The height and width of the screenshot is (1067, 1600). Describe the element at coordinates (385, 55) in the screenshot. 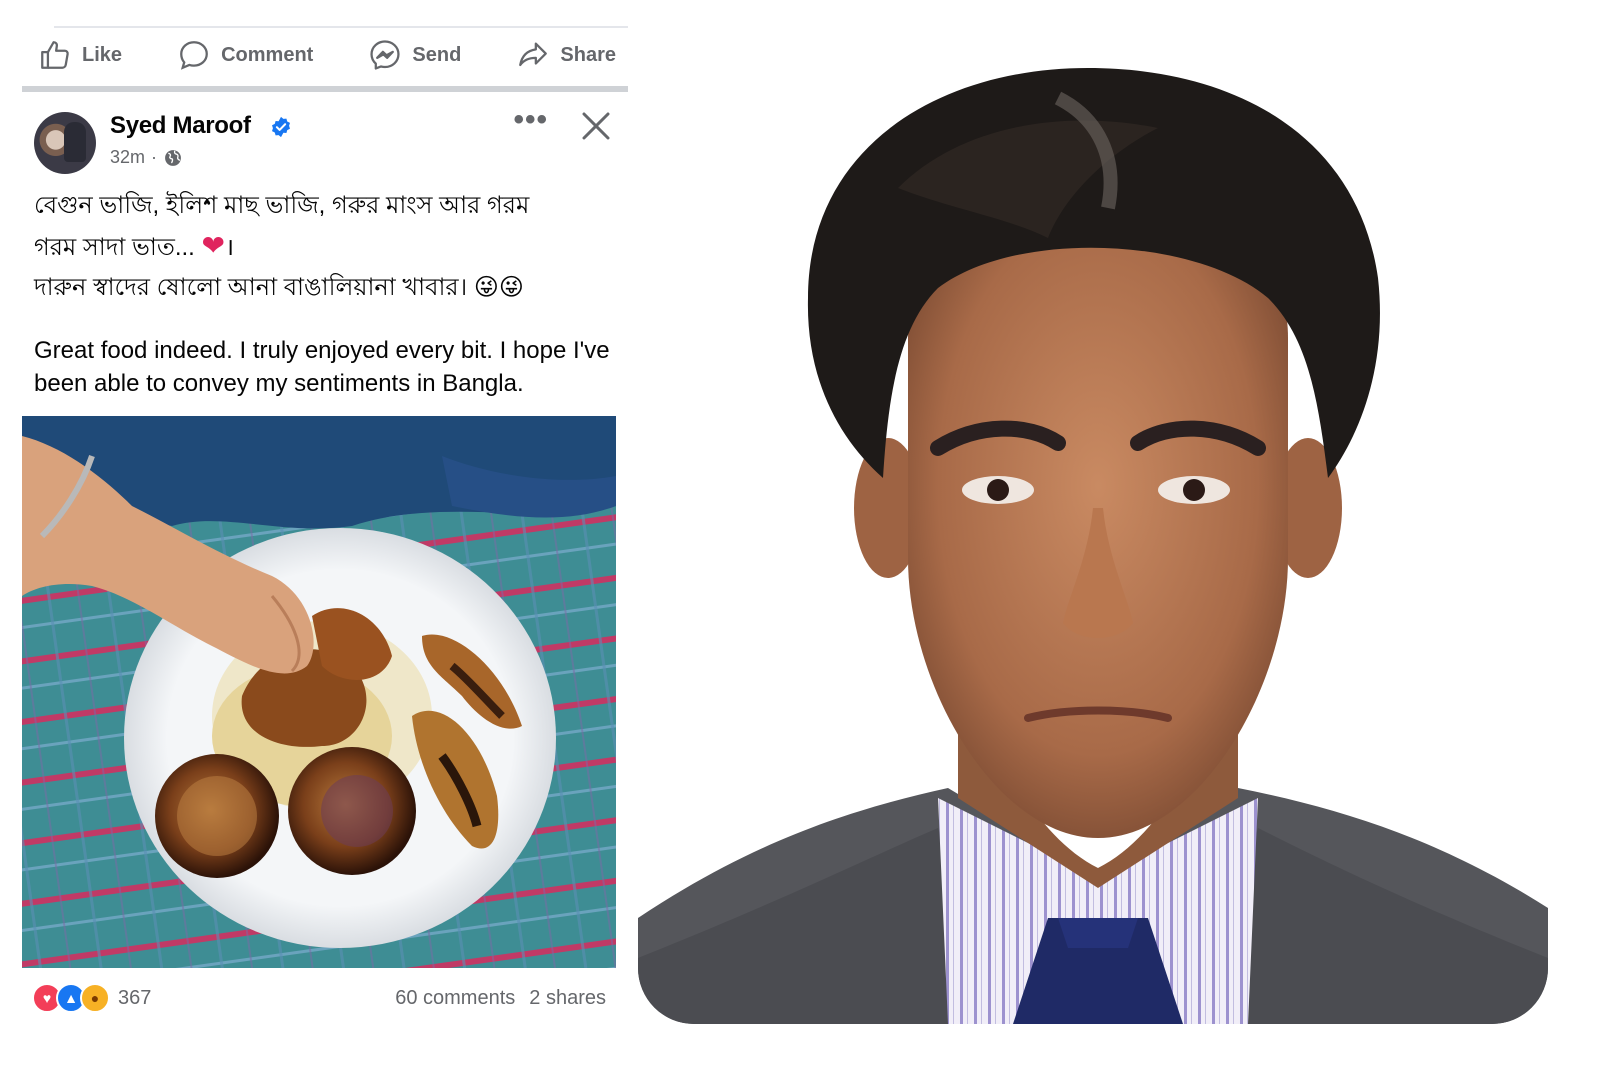

I see `messenger-icon` at that location.